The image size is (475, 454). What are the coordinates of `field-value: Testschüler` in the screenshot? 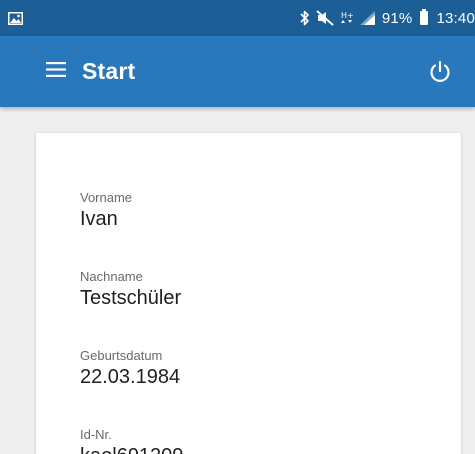 It's located at (131, 298).